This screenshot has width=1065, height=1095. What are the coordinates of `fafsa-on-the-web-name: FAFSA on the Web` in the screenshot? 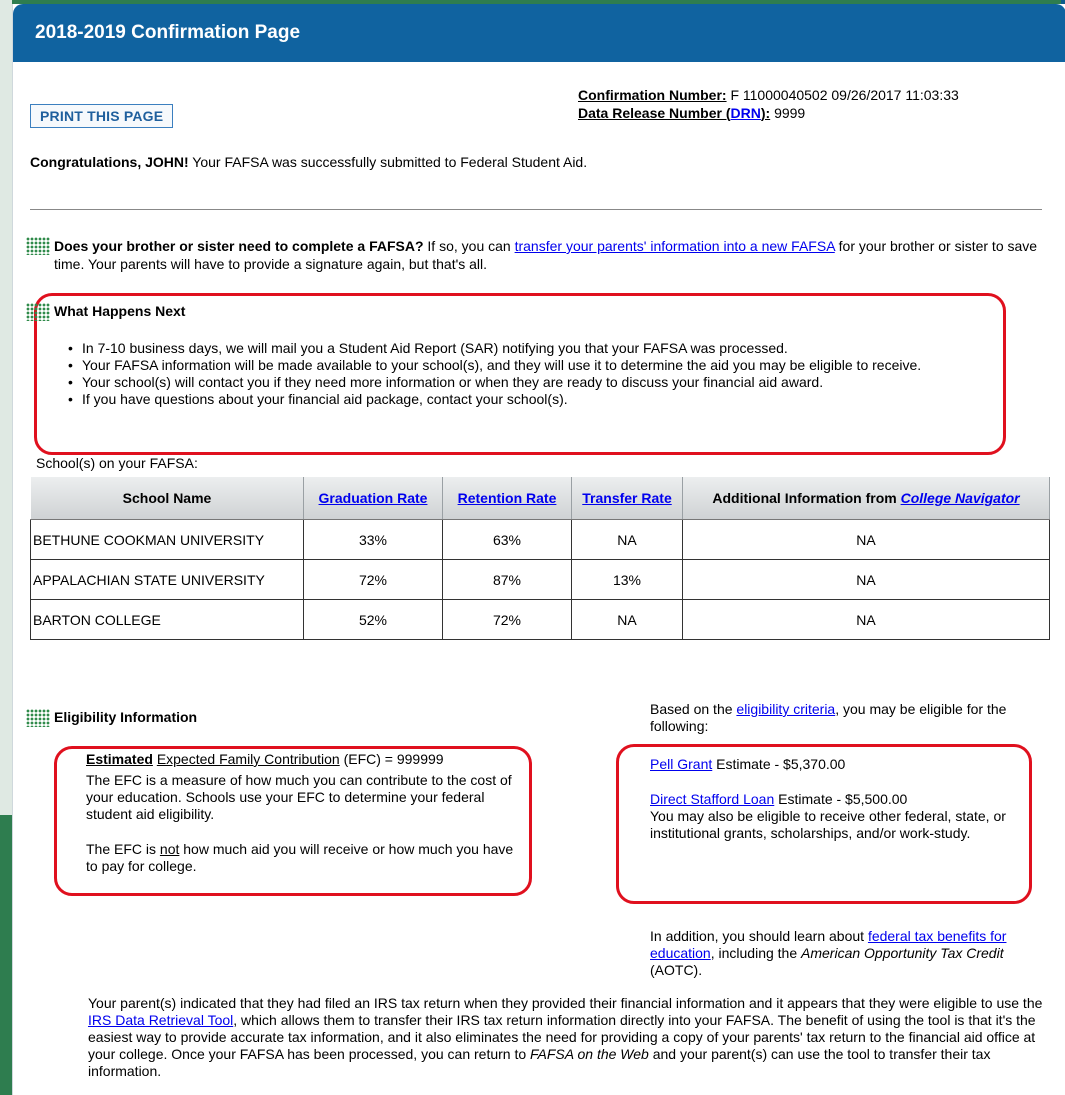 It's located at (589, 1054).